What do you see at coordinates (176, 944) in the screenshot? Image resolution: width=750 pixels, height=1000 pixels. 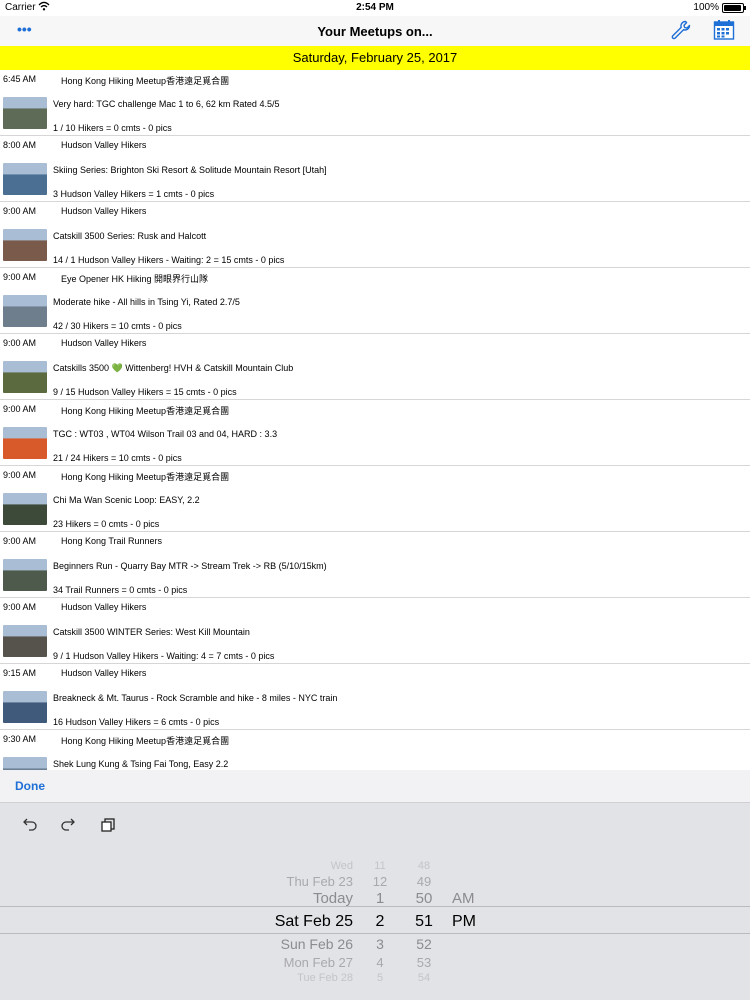 I see `date-wheel-item: Sun Feb 26` at bounding box center [176, 944].